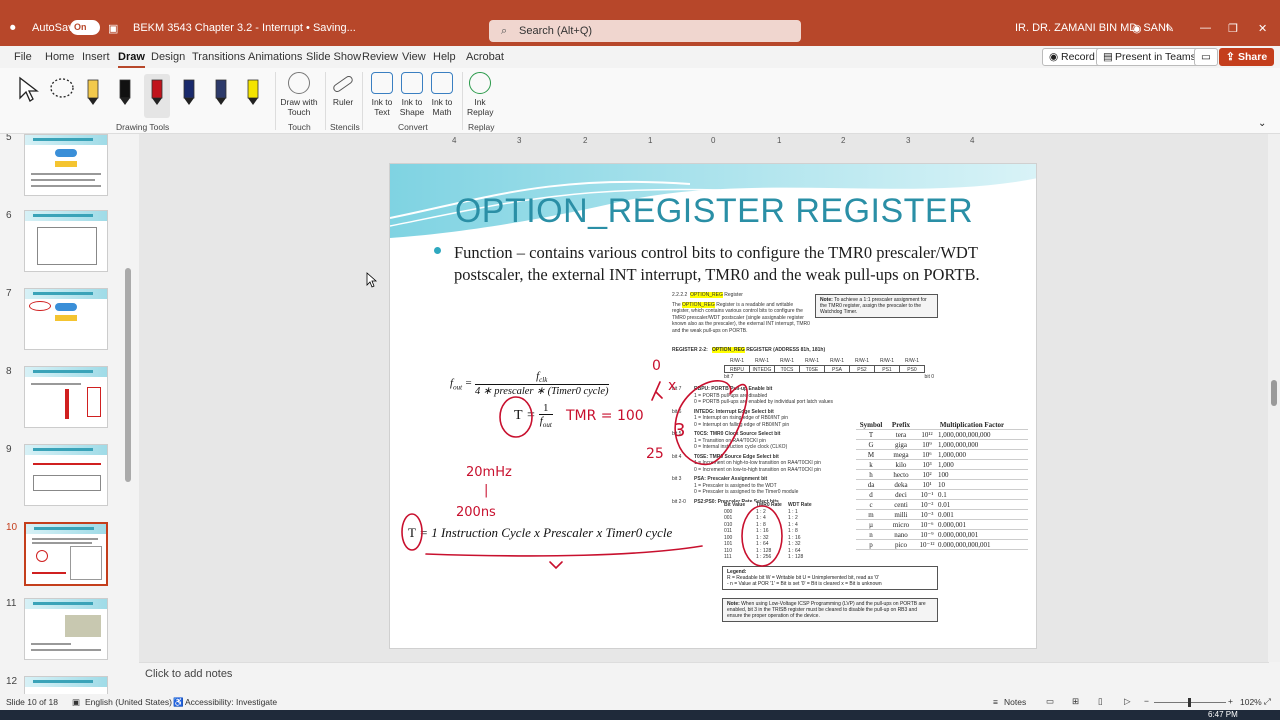 This screenshot has height=720, width=1280. What do you see at coordinates (1247, 57) in the screenshot?
I see `share-button: ⇪ Share` at bounding box center [1247, 57].